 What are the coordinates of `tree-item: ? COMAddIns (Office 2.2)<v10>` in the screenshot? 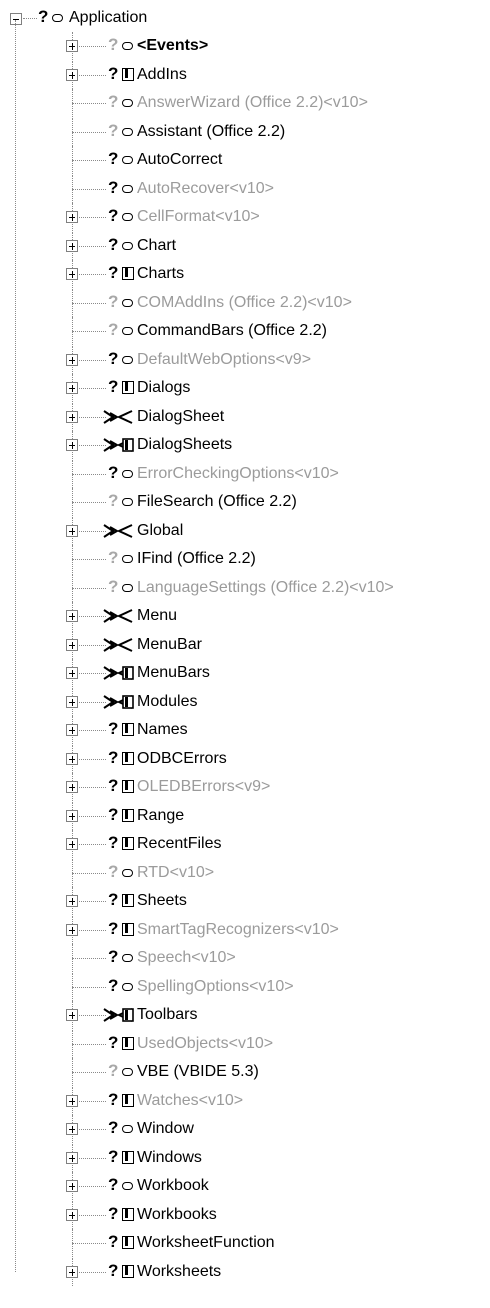 It's located at (245, 302).